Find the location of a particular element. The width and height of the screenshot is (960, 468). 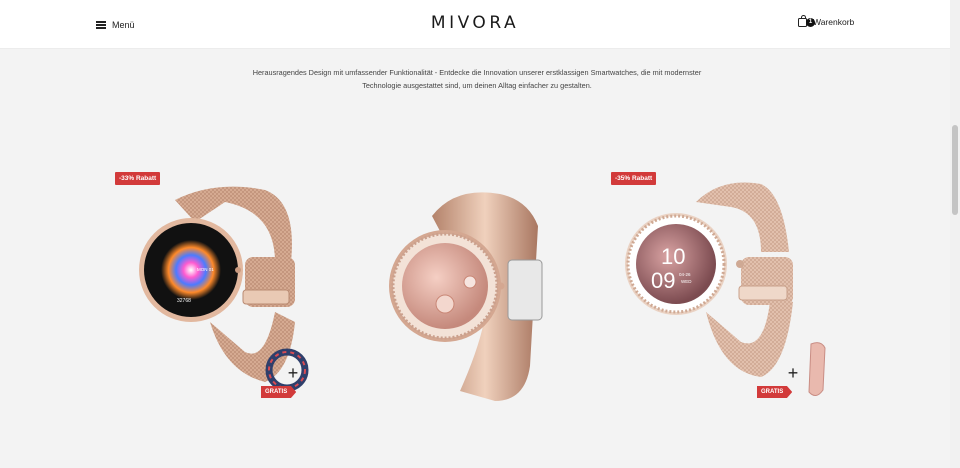

cart-button: 1 Warenkorb is located at coordinates (826, 20).